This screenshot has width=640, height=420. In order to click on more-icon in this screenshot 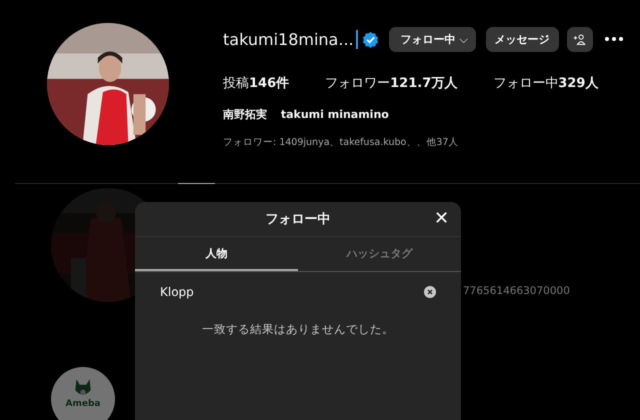, I will do `click(614, 39)`.